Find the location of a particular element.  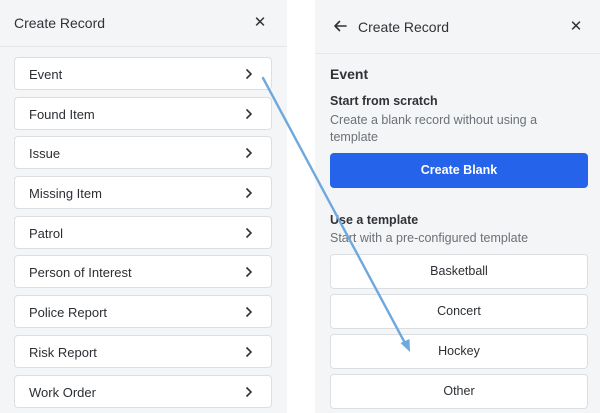

template-option-other: Other is located at coordinates (459, 391).